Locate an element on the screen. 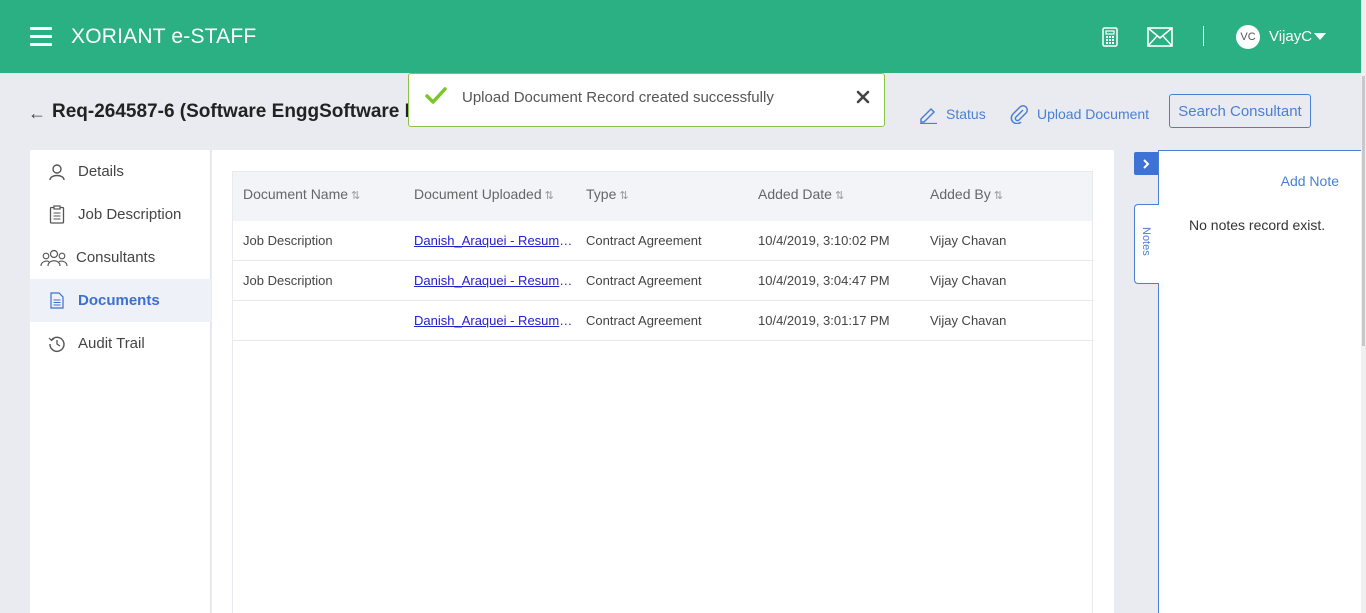 Image resolution: width=1366 pixels, height=613 pixels. scrollbar-thumb is located at coordinates (1363, 211).